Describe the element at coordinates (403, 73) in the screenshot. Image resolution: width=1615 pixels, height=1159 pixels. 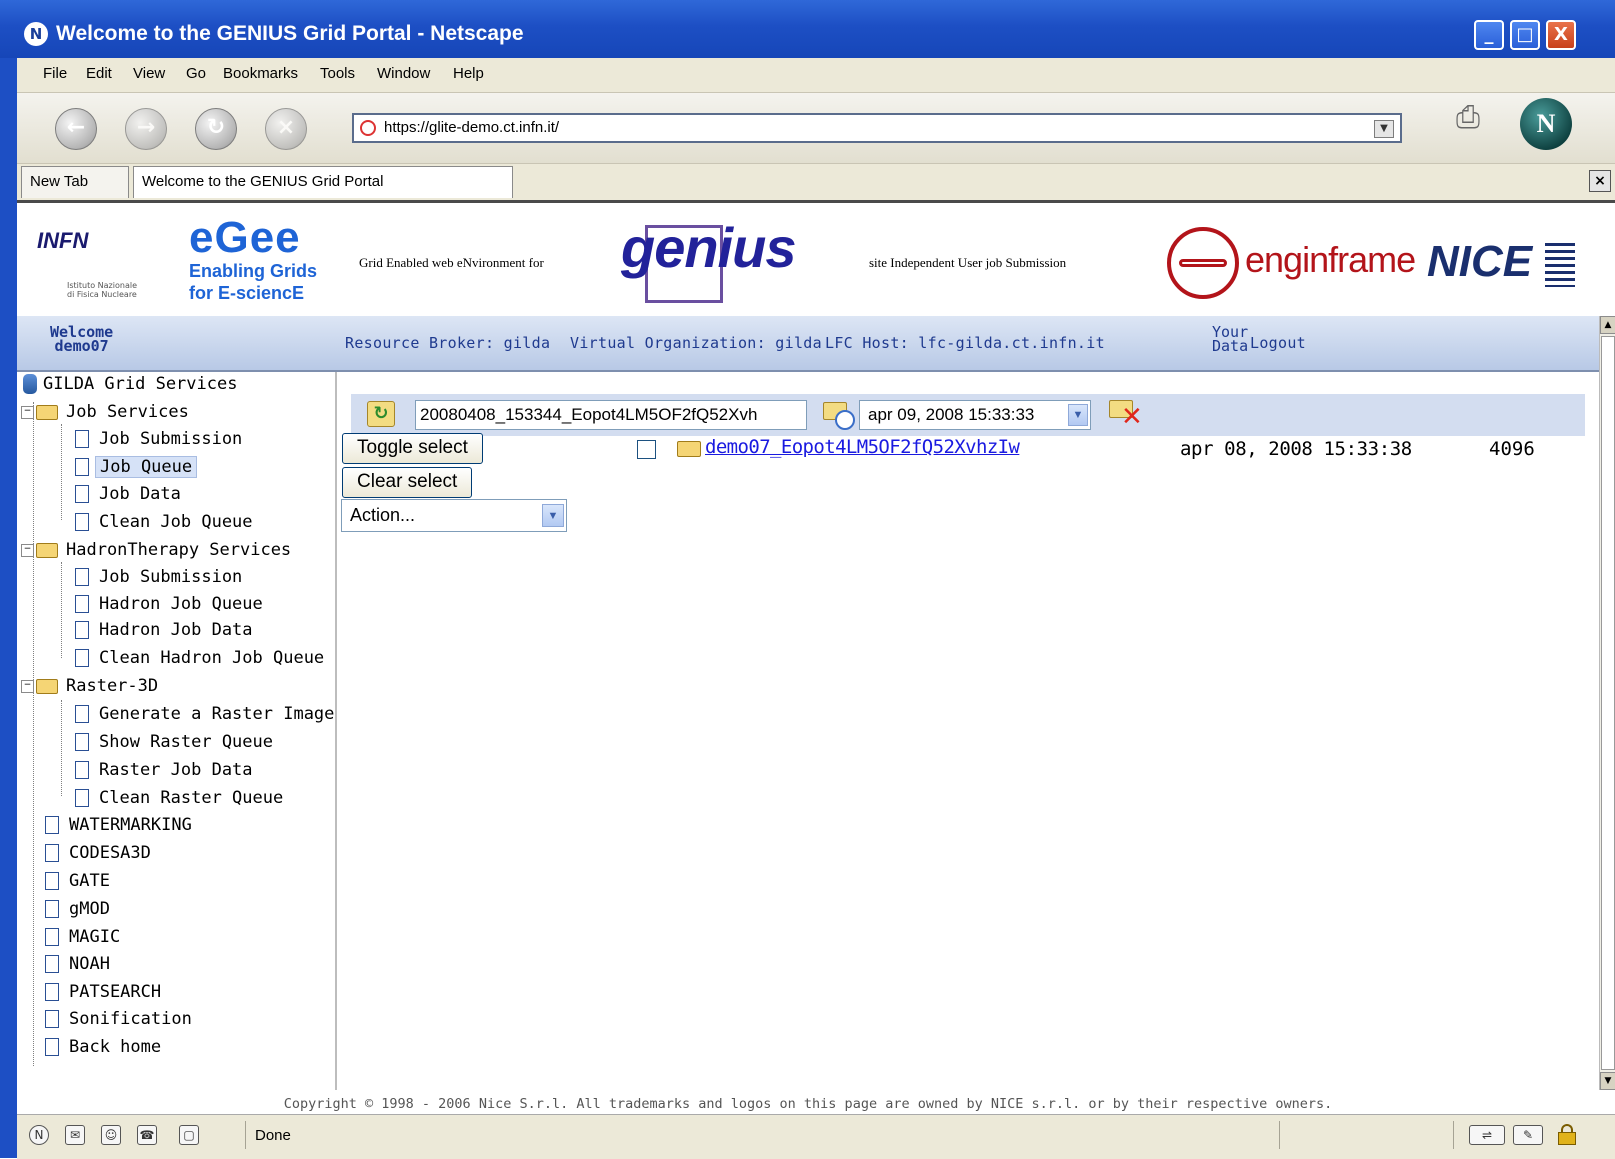
I see `menu-window: Window` at that location.